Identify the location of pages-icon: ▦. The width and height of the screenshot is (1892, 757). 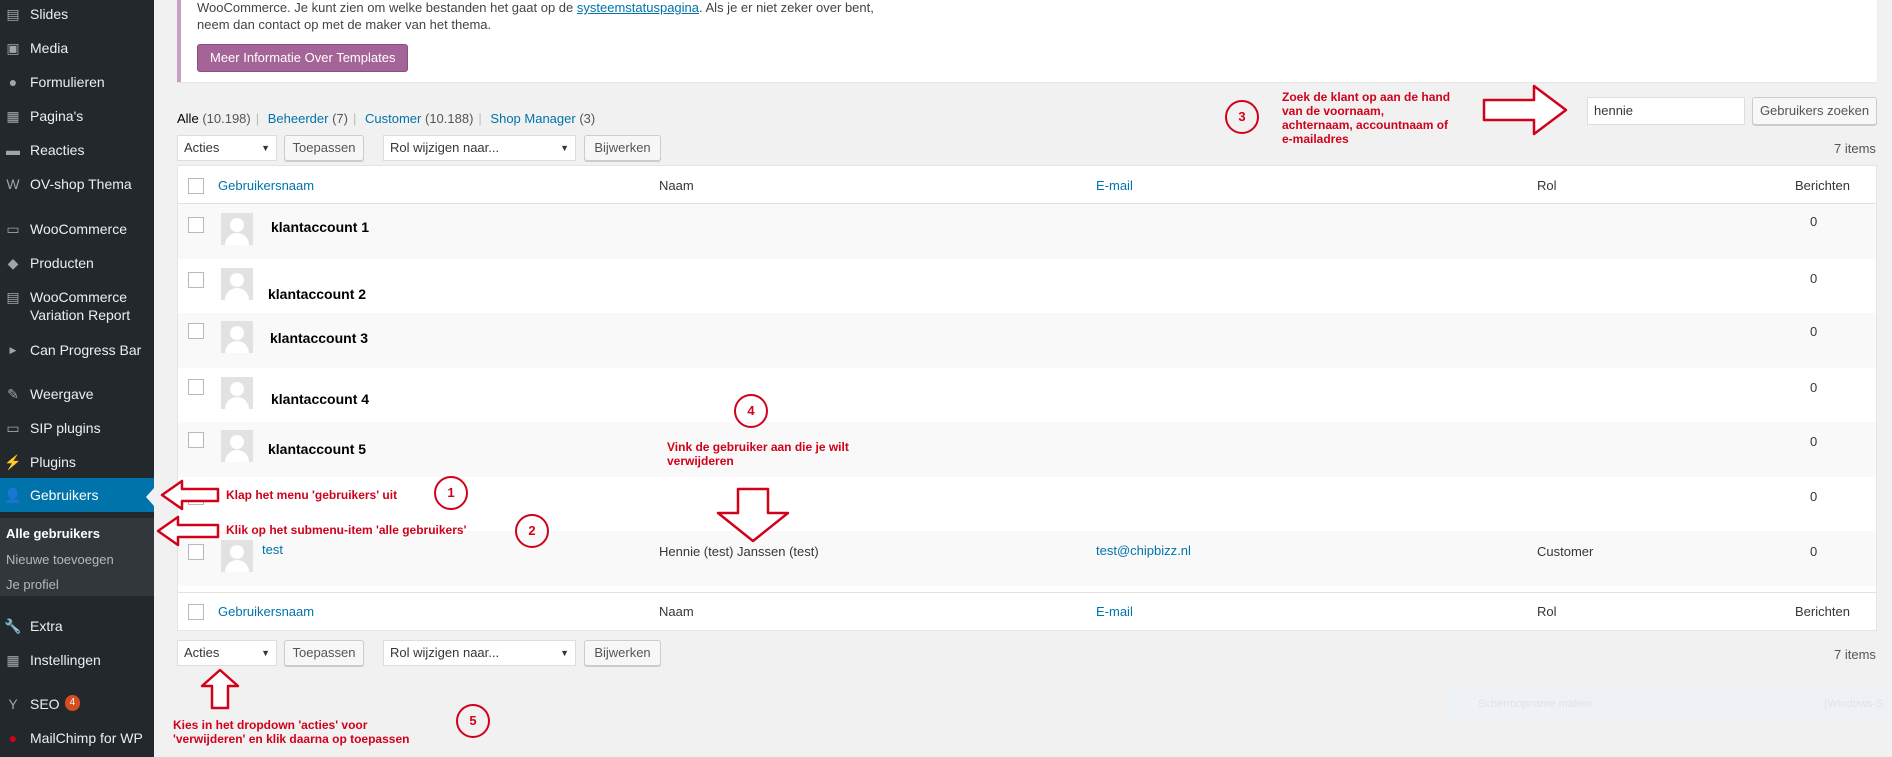
(13, 115).